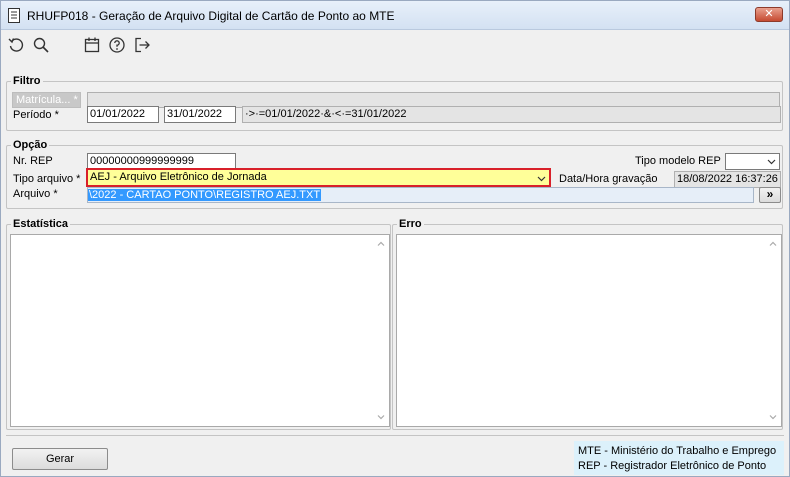  Describe the element at coordinates (16, 45) in the screenshot. I see `undo-icon` at that location.